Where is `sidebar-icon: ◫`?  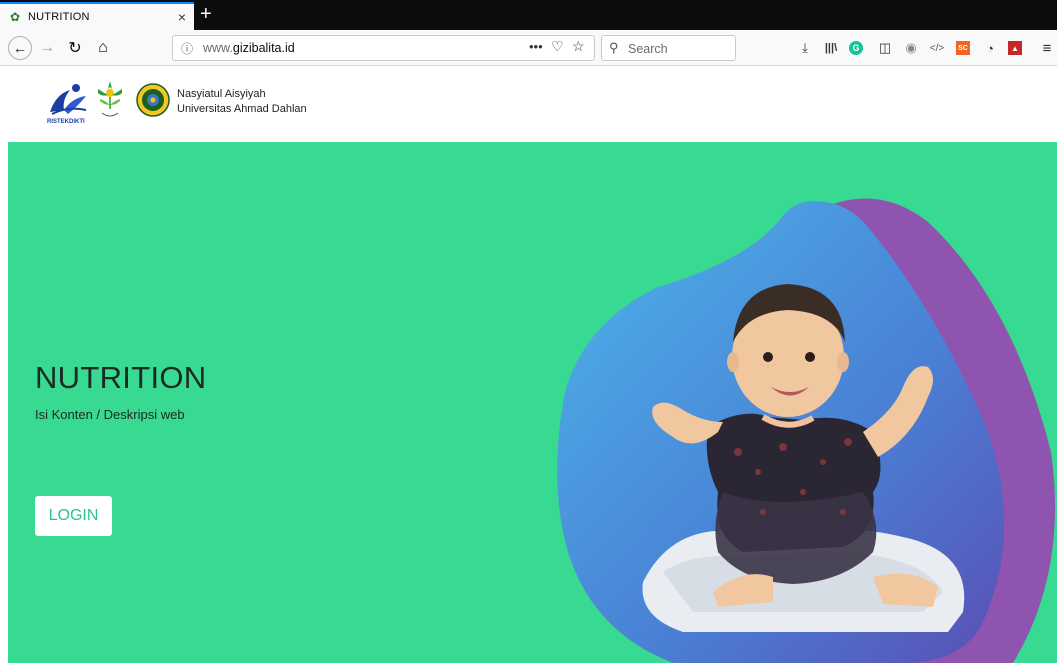 sidebar-icon: ◫ is located at coordinates (885, 48).